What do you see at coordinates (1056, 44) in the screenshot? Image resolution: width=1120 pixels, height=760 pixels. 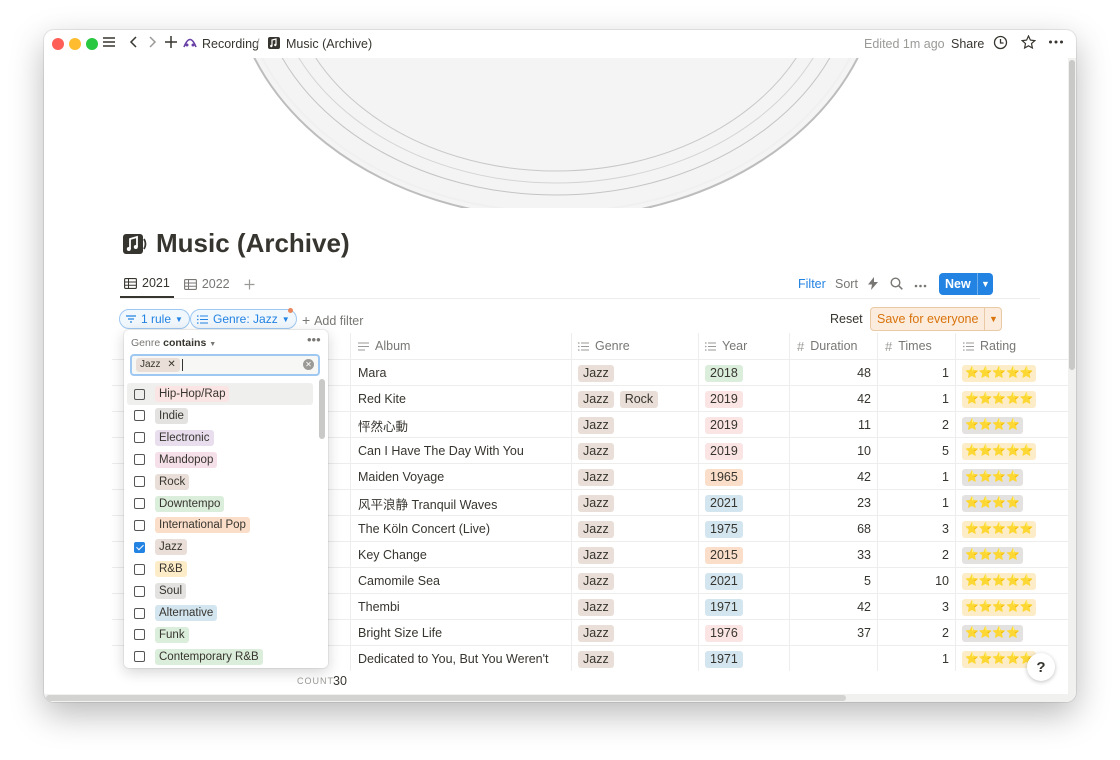 I see `more-options-icon` at bounding box center [1056, 44].